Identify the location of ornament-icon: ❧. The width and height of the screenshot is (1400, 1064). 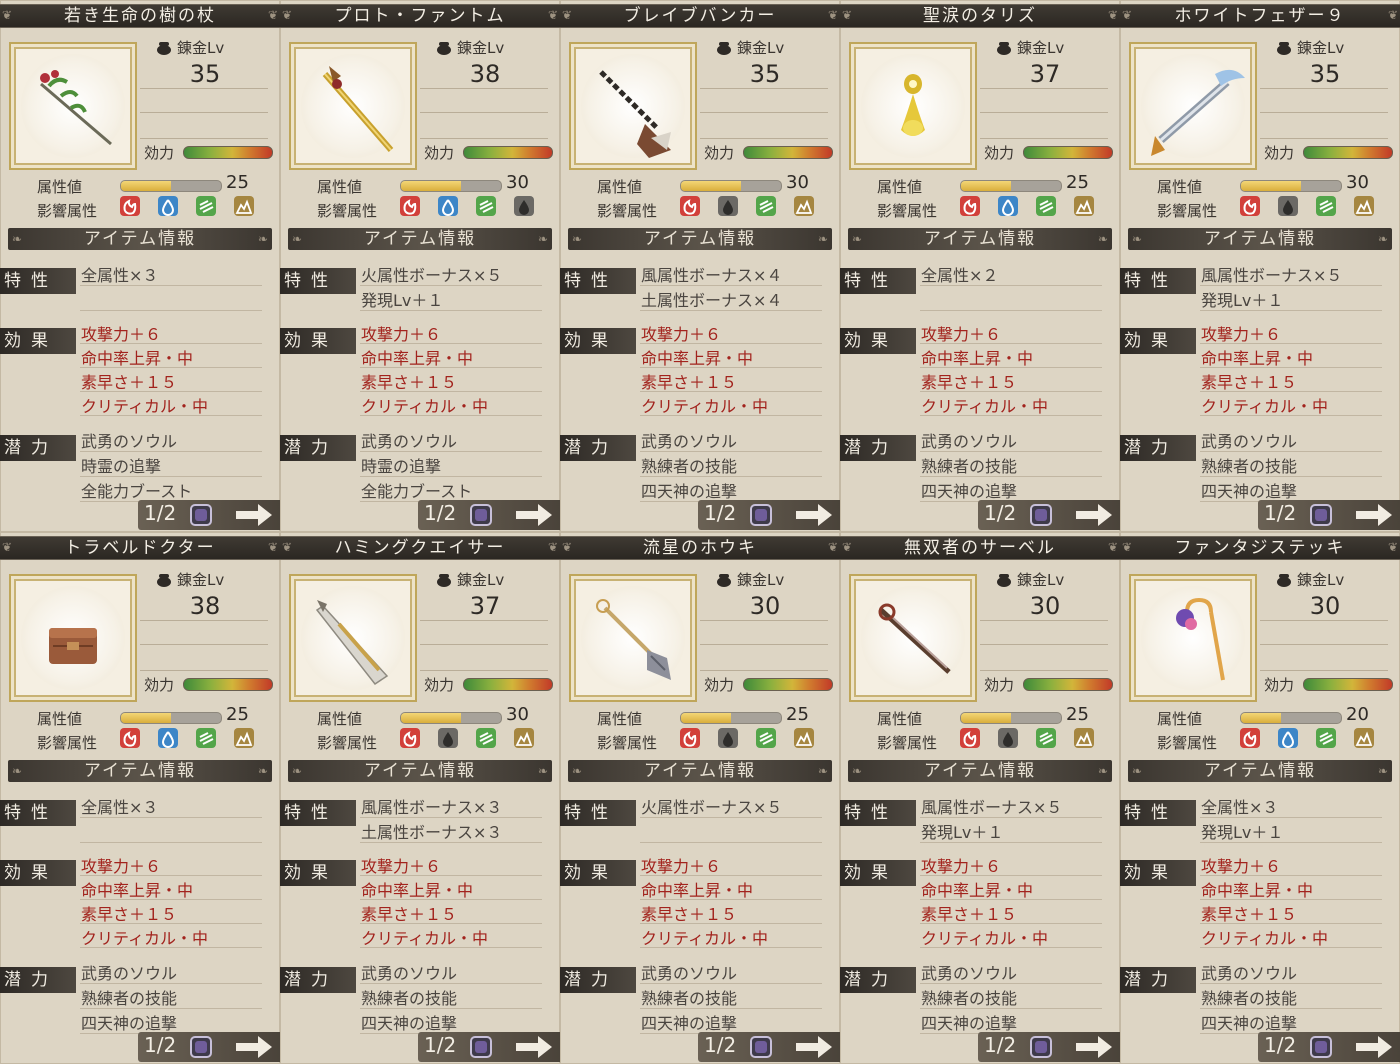
(262, 771).